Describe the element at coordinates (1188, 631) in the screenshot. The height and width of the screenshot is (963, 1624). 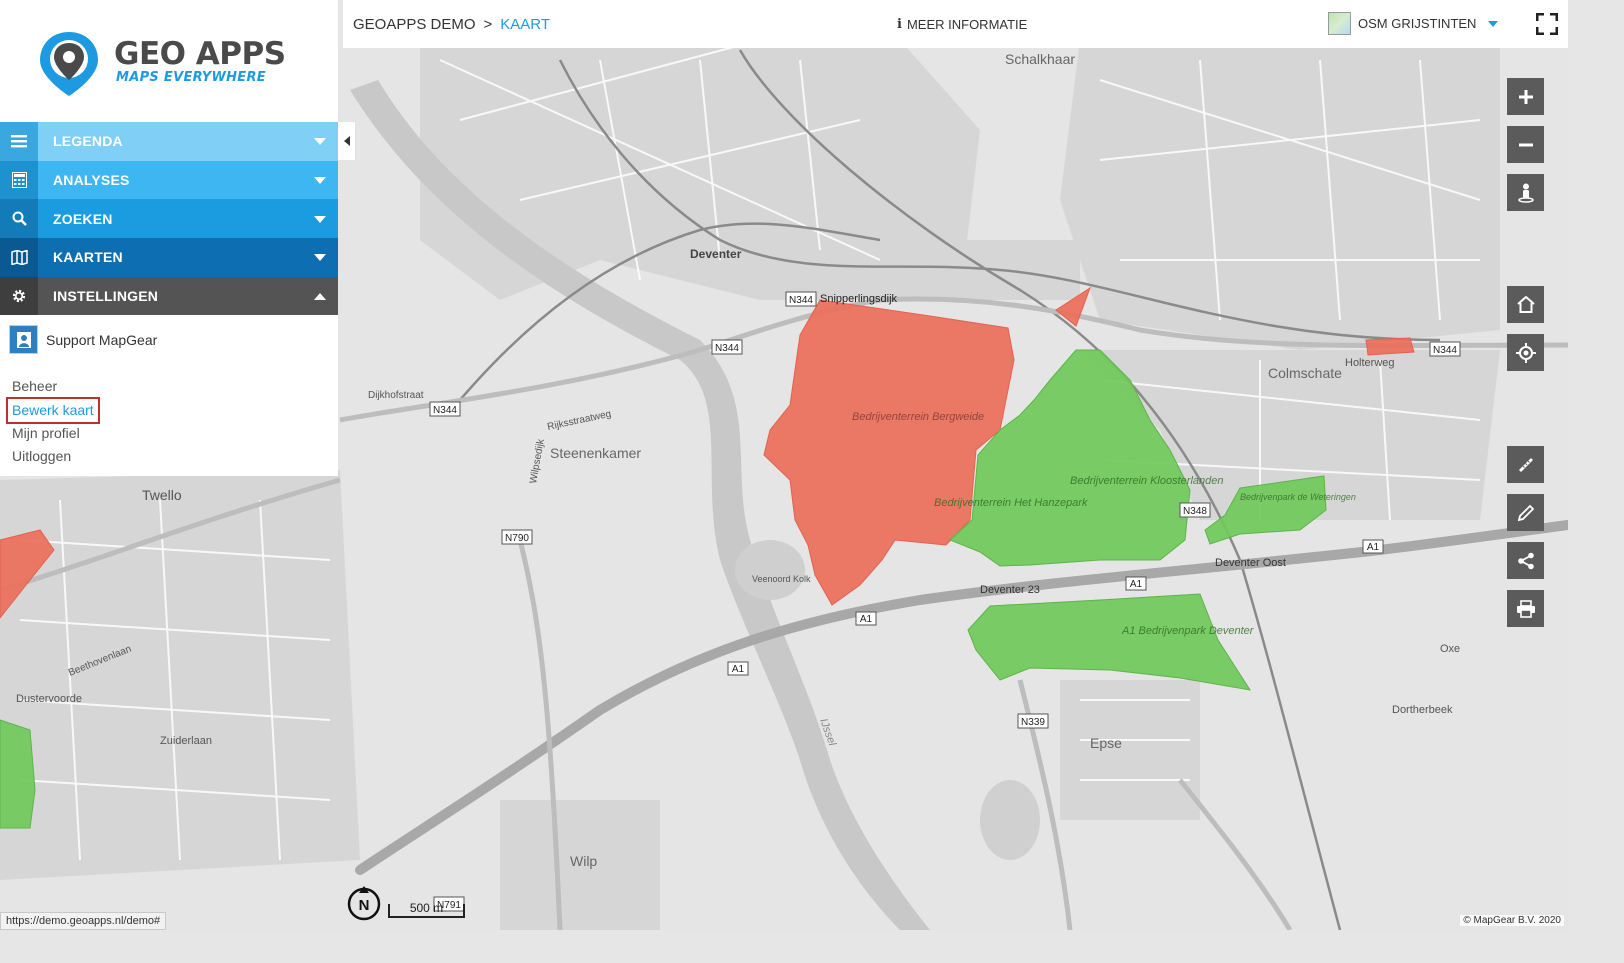
I see `label-a1-bedrijvenpark: A1 Bedrijvenpark Deventer` at that location.